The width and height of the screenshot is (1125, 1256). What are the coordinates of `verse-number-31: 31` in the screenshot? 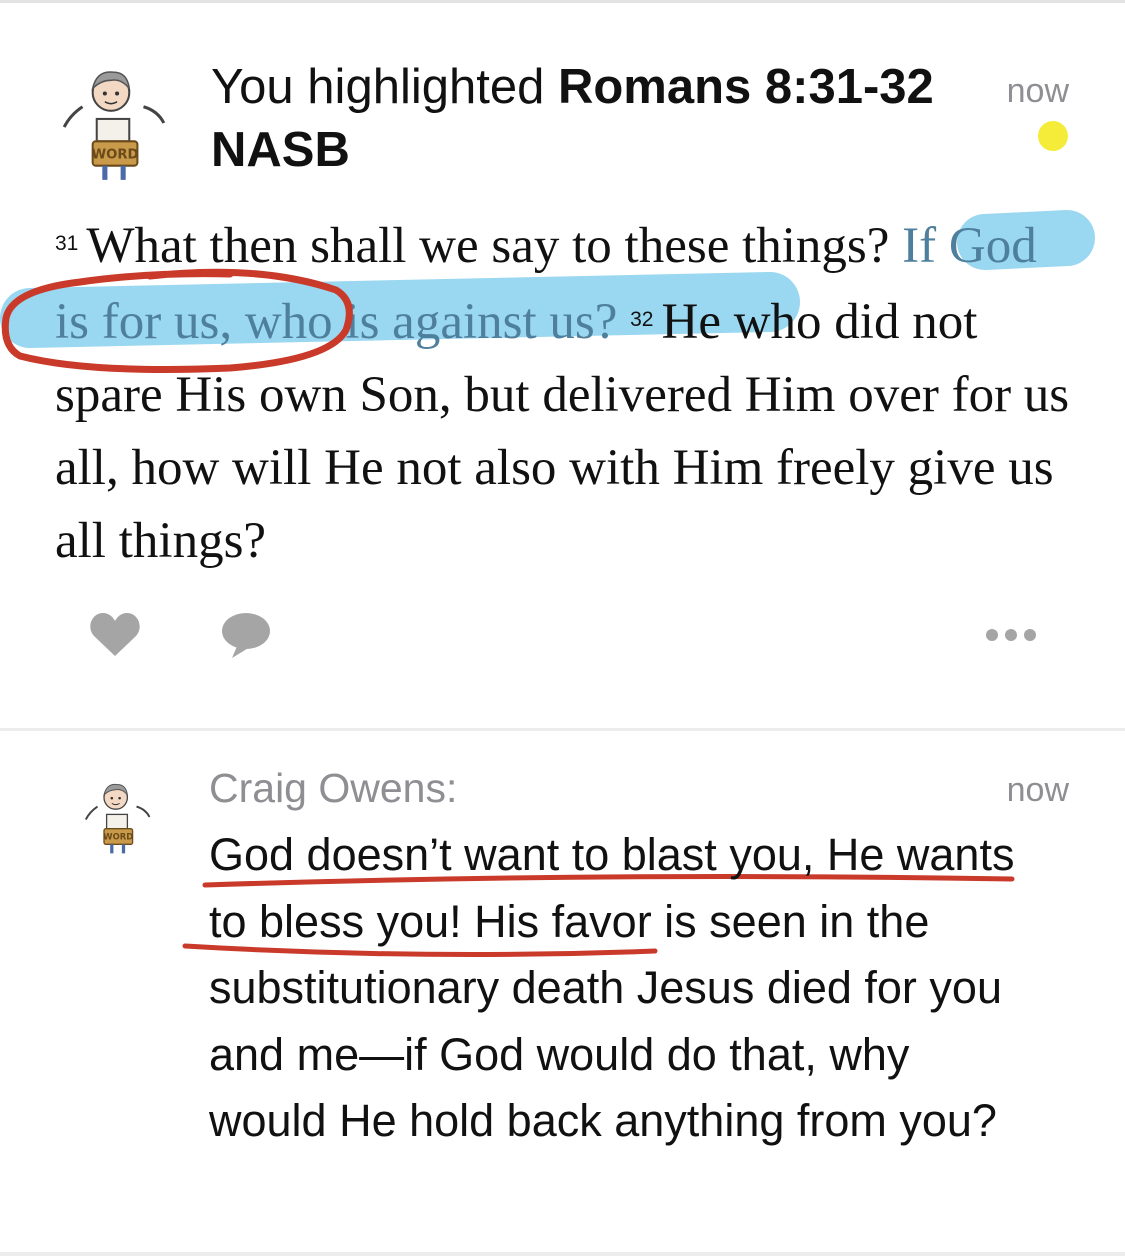 It's located at (67, 243).